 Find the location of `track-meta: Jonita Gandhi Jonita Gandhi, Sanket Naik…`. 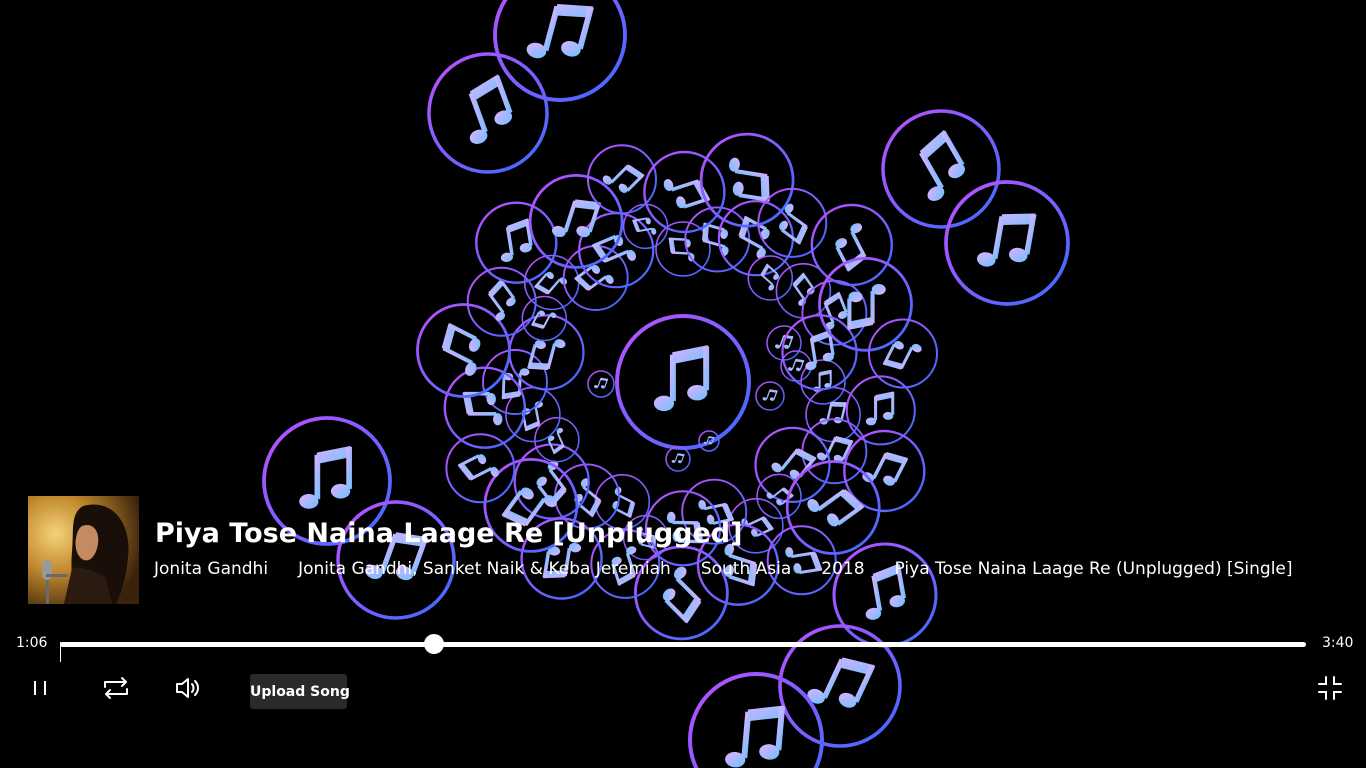

track-meta: Jonita Gandhi Jonita Gandhi, Sanket Naik… is located at coordinates (738, 569).